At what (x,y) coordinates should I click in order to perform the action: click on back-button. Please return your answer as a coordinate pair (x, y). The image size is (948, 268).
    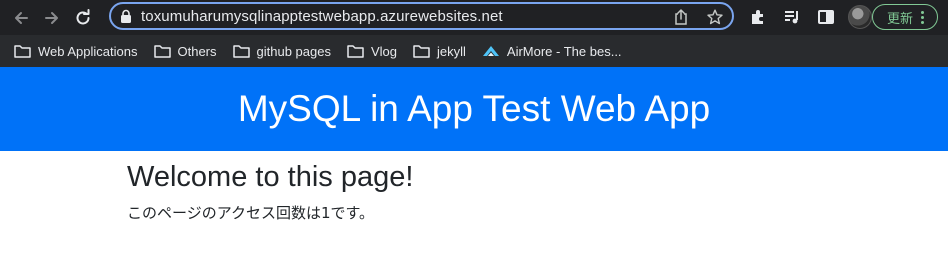
    Looking at the image, I should click on (21, 18).